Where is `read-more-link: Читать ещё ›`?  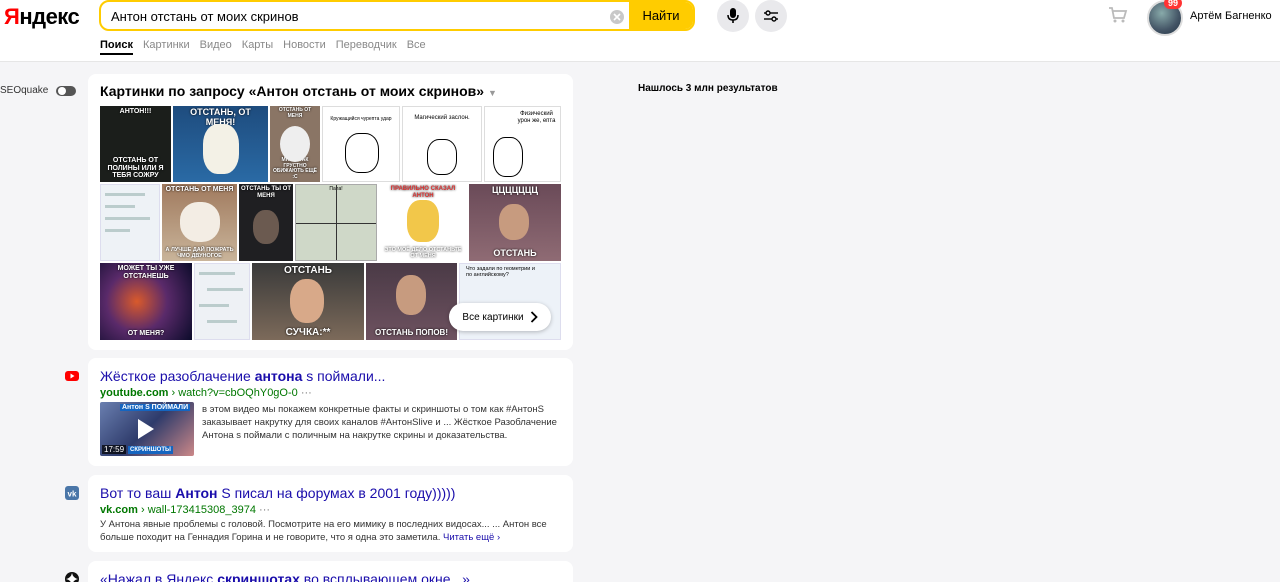
read-more-link: Читать ещё › is located at coordinates (471, 537).